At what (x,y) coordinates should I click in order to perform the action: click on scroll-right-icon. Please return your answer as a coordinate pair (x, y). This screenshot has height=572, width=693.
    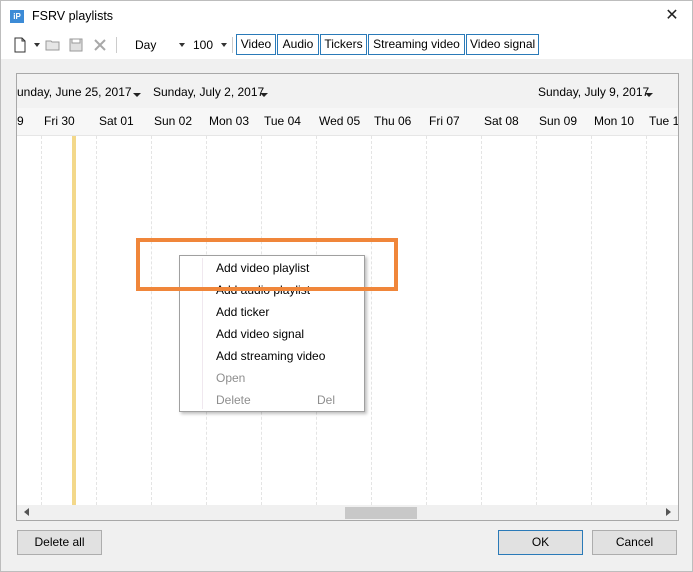
    Looking at the image, I should click on (668, 512).